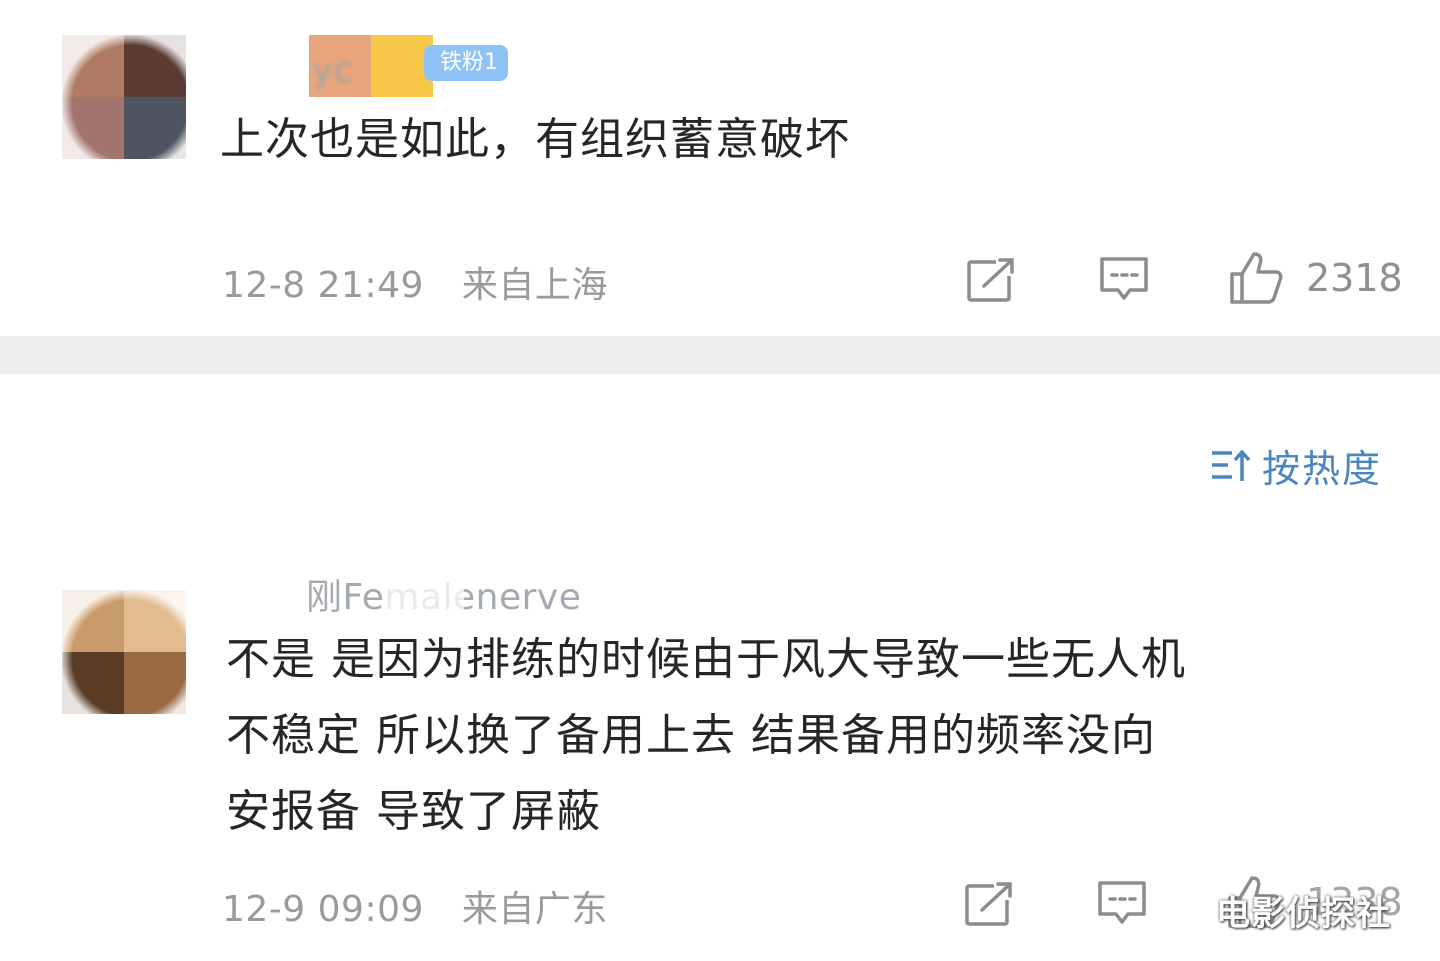  I want to click on section-divider, so click(720, 355).